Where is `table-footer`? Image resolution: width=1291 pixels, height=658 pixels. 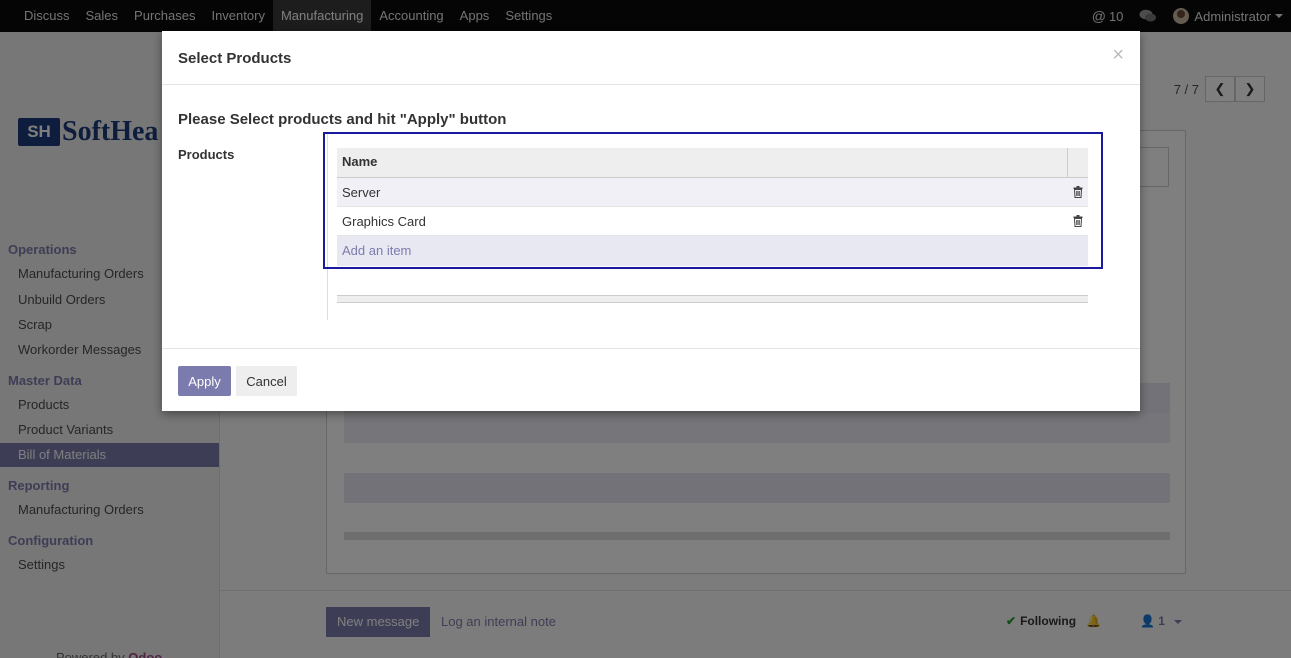 table-footer is located at coordinates (712, 299).